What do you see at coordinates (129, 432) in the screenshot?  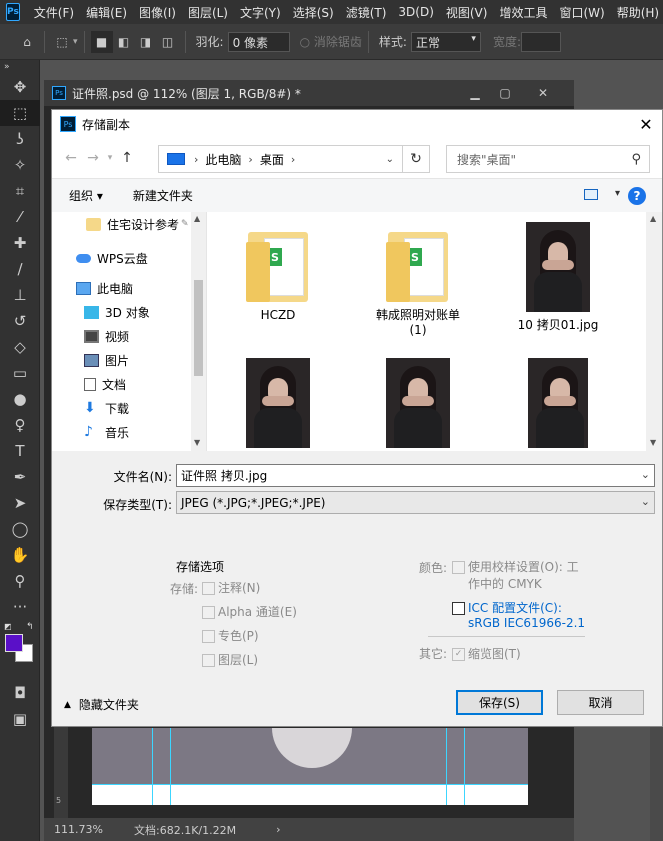 I see `sidebar-item-music: ♪ 音乐` at bounding box center [129, 432].